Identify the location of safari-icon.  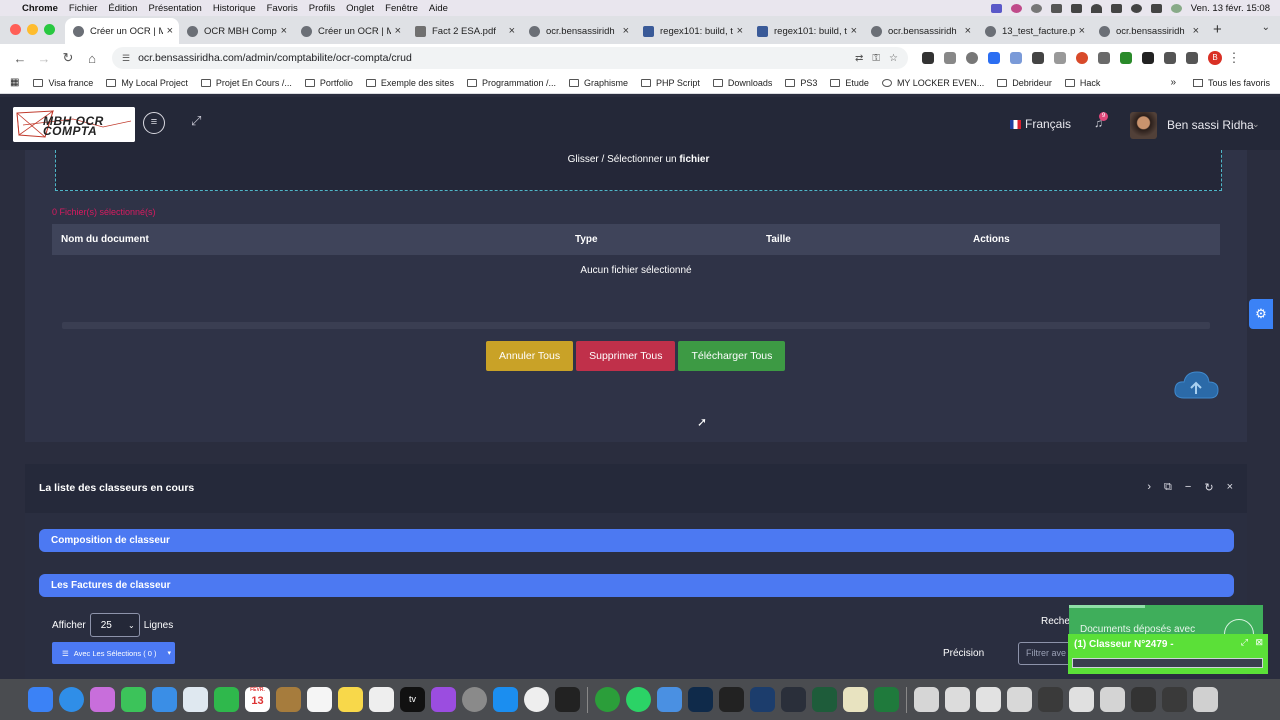
(71, 699).